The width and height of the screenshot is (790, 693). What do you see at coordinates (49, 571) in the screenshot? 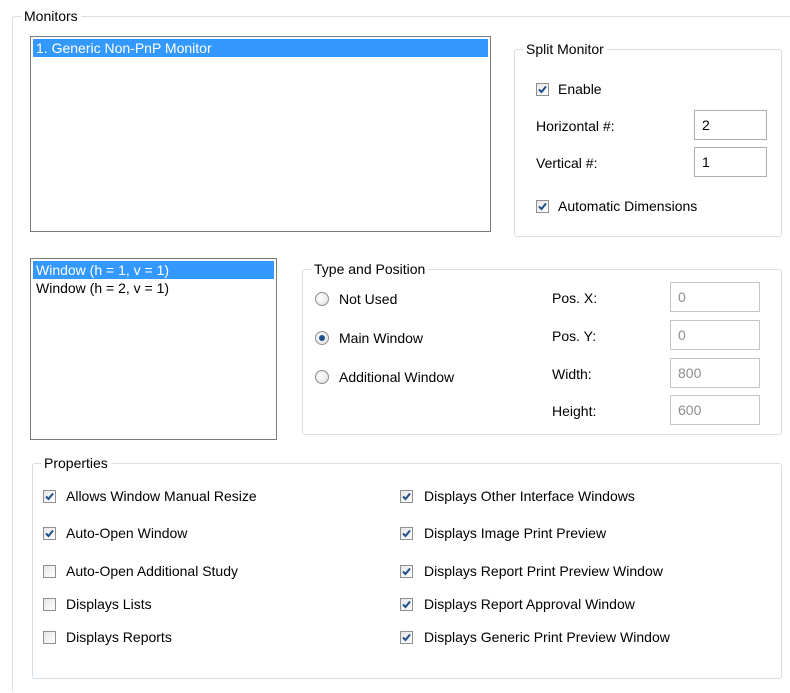
I see `auto-open-additional-study-checkbox` at bounding box center [49, 571].